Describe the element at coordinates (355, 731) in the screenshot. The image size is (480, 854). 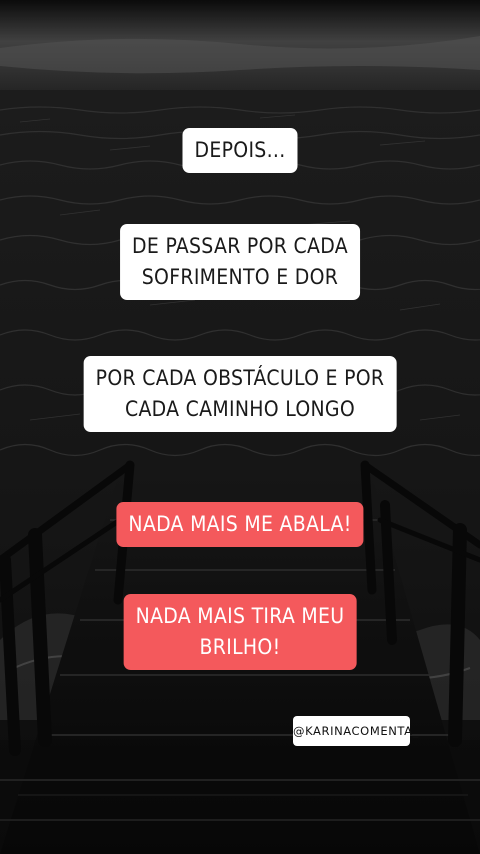
I see `mention-sticker: @KARINACOMENTA_` at that location.